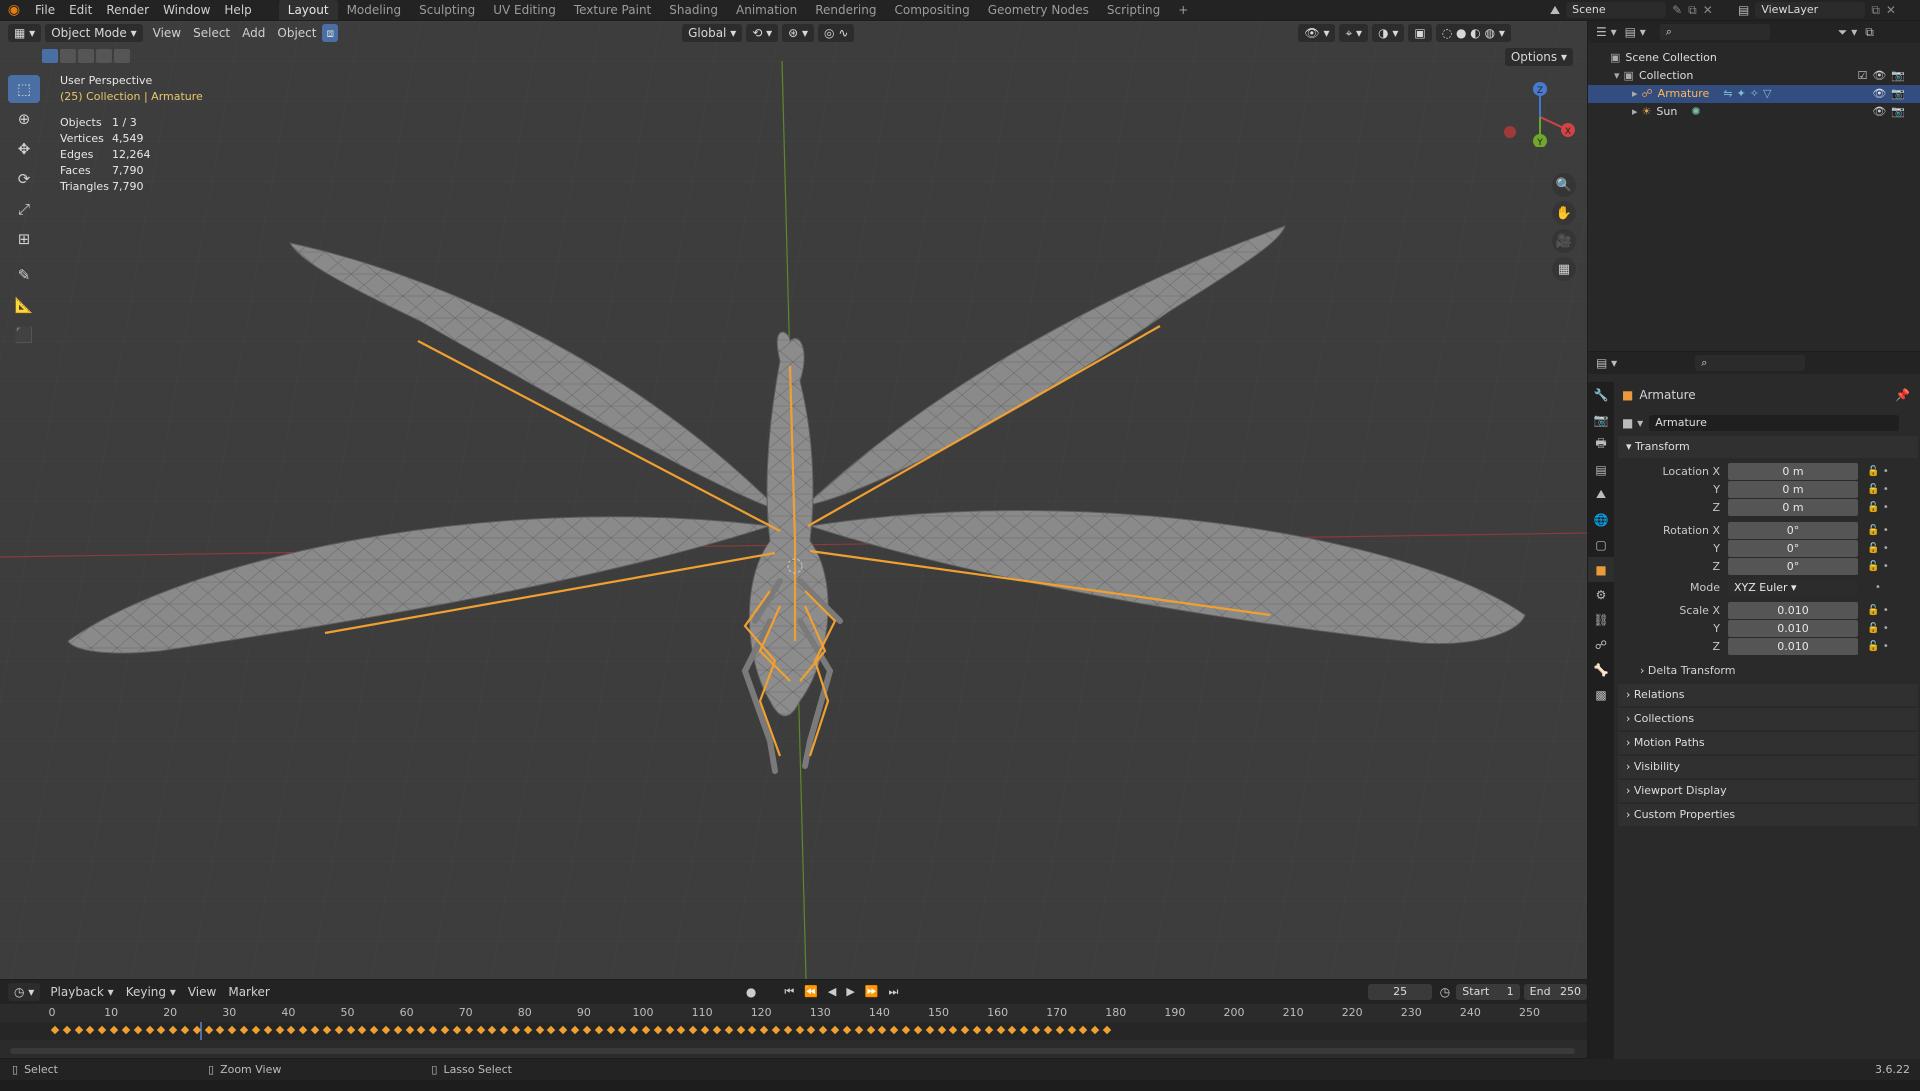 The image size is (1920, 1091). Describe the element at coordinates (24, 992) in the screenshot. I see `timeline-editor-icon: ◷ ▾` at that location.